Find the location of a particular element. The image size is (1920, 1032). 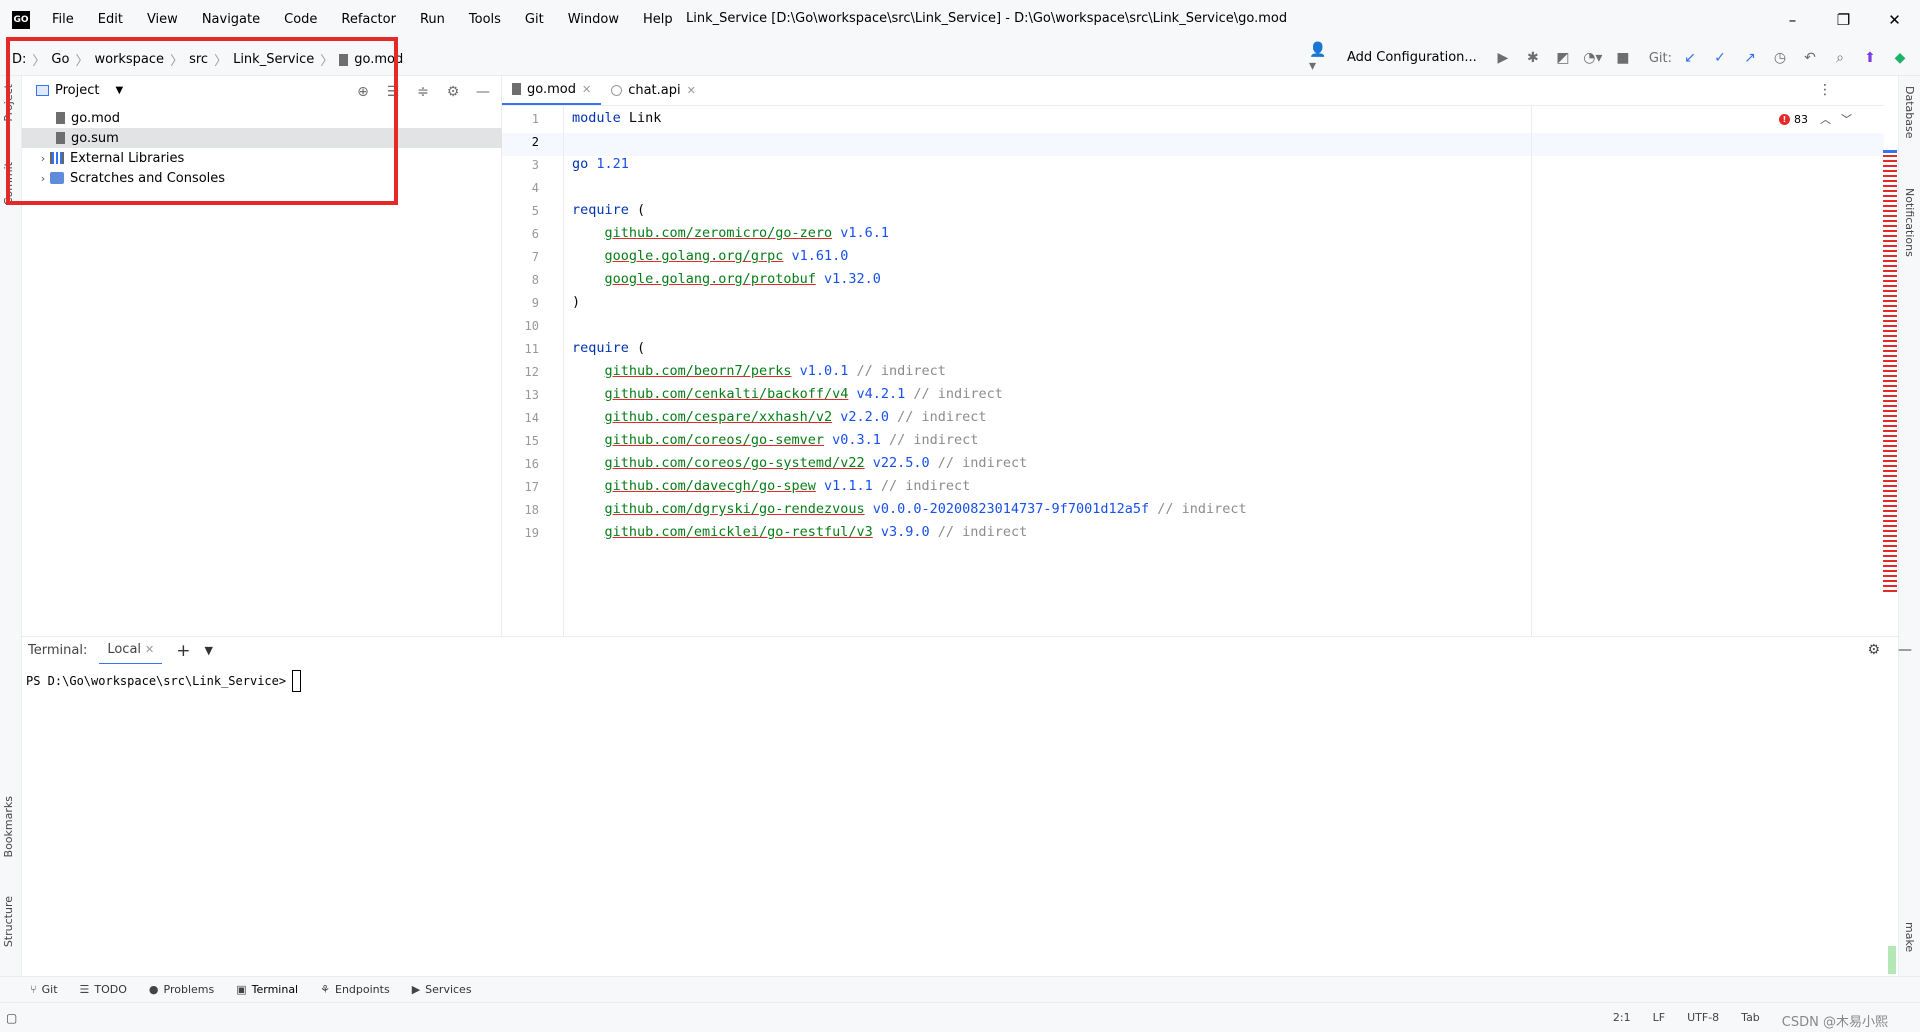

code-line: google.golang.org/grpc v1.61.0 is located at coordinates (710, 256).